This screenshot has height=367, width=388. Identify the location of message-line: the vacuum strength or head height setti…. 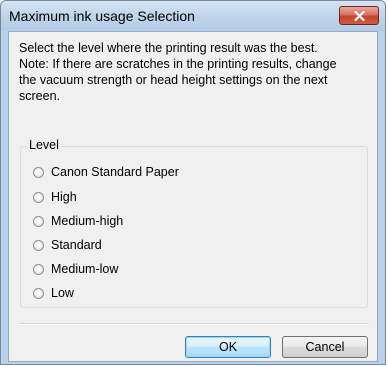
(173, 80).